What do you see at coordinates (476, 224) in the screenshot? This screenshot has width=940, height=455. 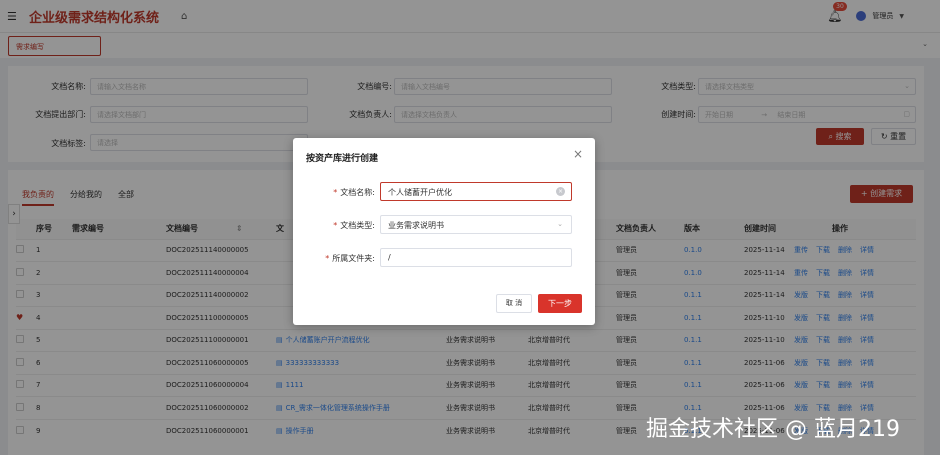 I see `doc-type-field: 业务需求说明书 ⌄` at bounding box center [476, 224].